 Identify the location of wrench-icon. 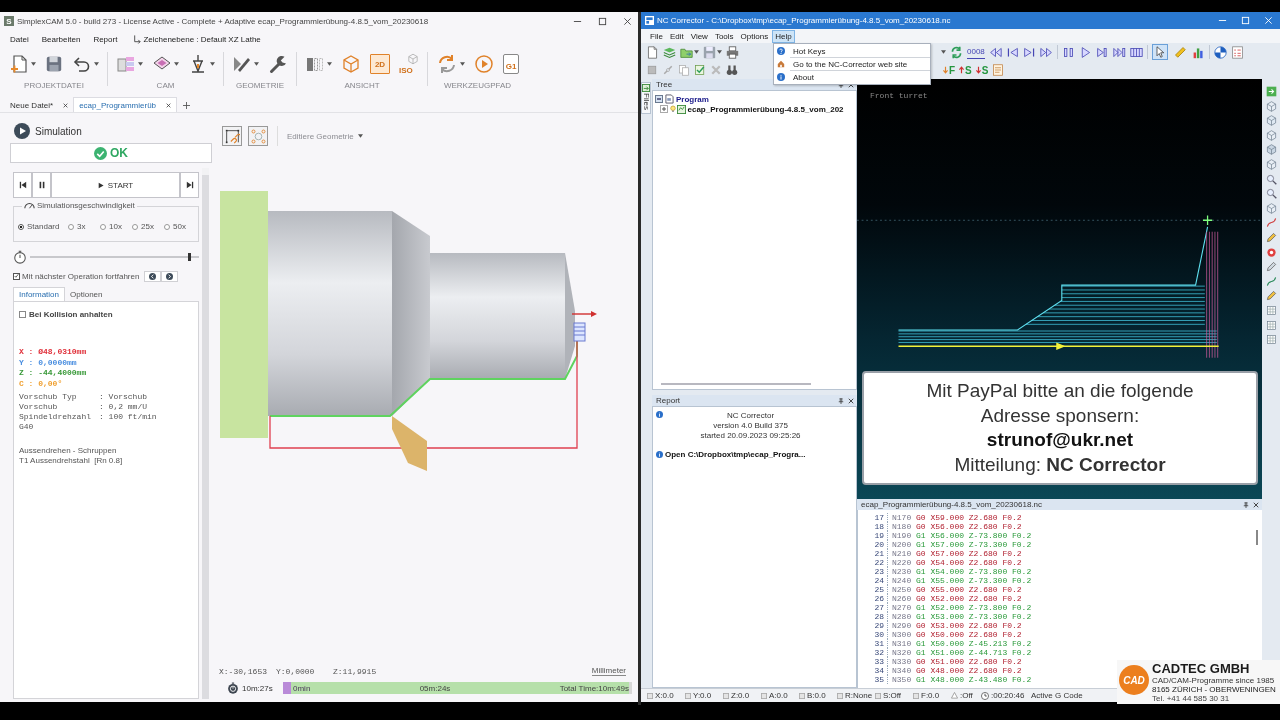
(278, 64).